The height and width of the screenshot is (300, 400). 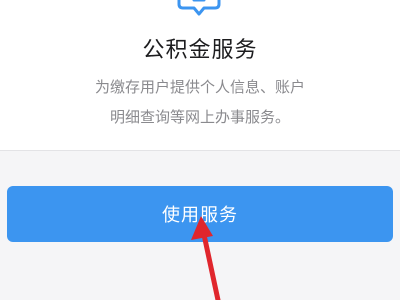 I want to click on service-description-line: 明细查询等网上办事服务。, so click(x=199, y=117).